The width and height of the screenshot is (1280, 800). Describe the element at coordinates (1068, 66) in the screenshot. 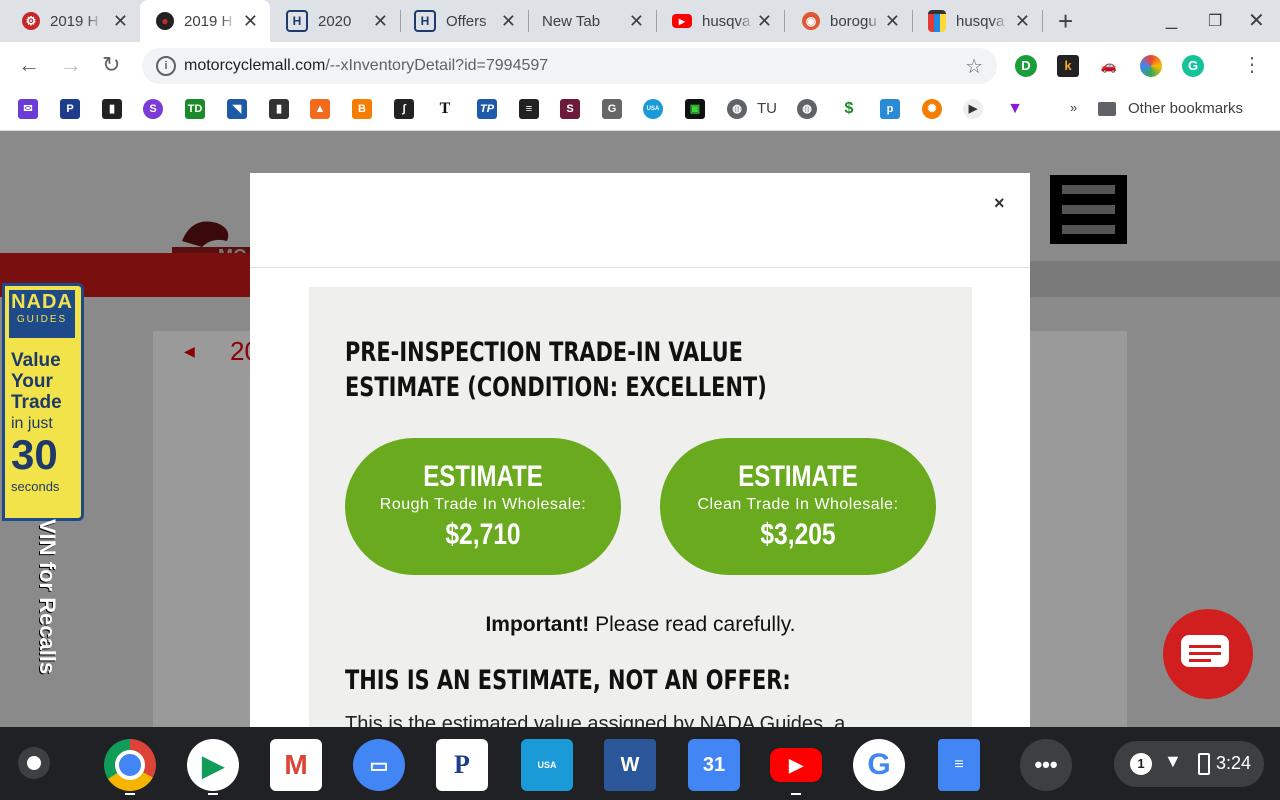

I see `extension-k-icon: k` at that location.